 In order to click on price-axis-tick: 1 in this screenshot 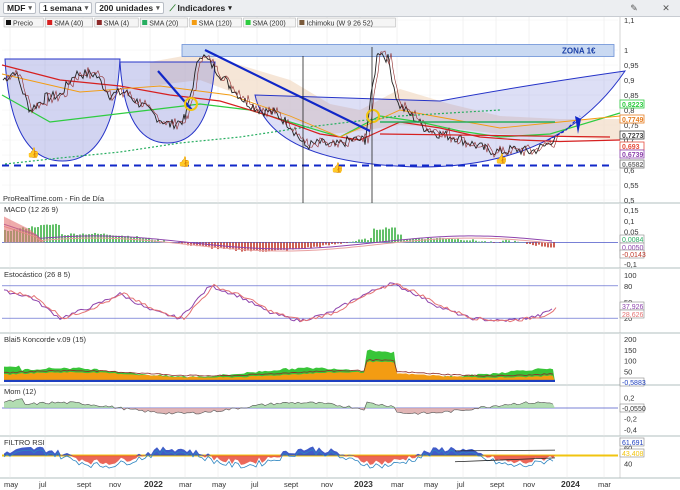, I will do `click(626, 50)`.